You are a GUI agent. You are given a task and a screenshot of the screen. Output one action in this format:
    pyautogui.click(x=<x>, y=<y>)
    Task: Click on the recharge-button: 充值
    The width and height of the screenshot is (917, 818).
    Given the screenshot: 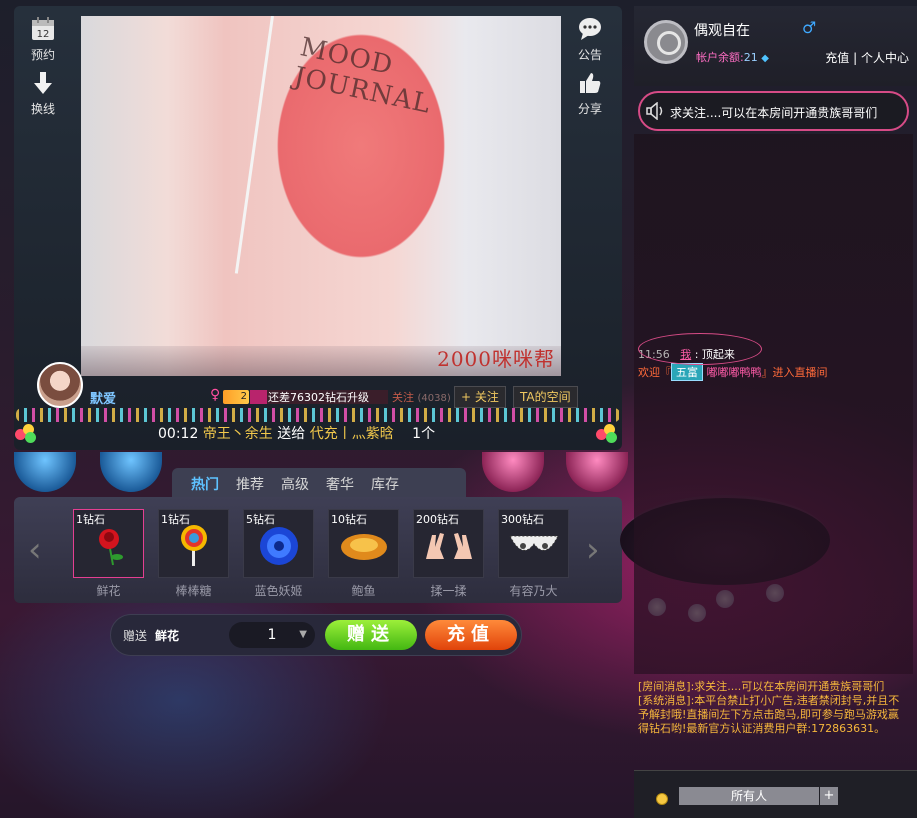 What is the action you would take?
    pyautogui.click(x=471, y=635)
    